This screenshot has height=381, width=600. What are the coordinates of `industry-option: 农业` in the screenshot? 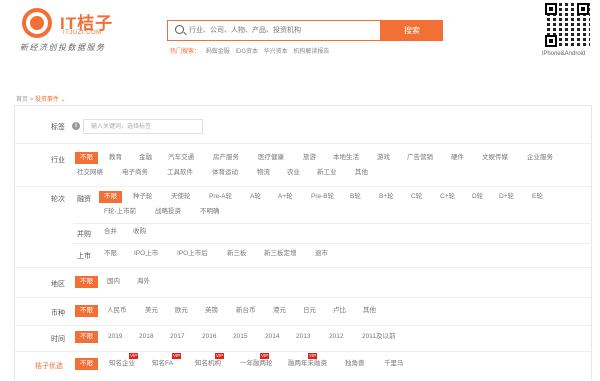 It's located at (293, 173).